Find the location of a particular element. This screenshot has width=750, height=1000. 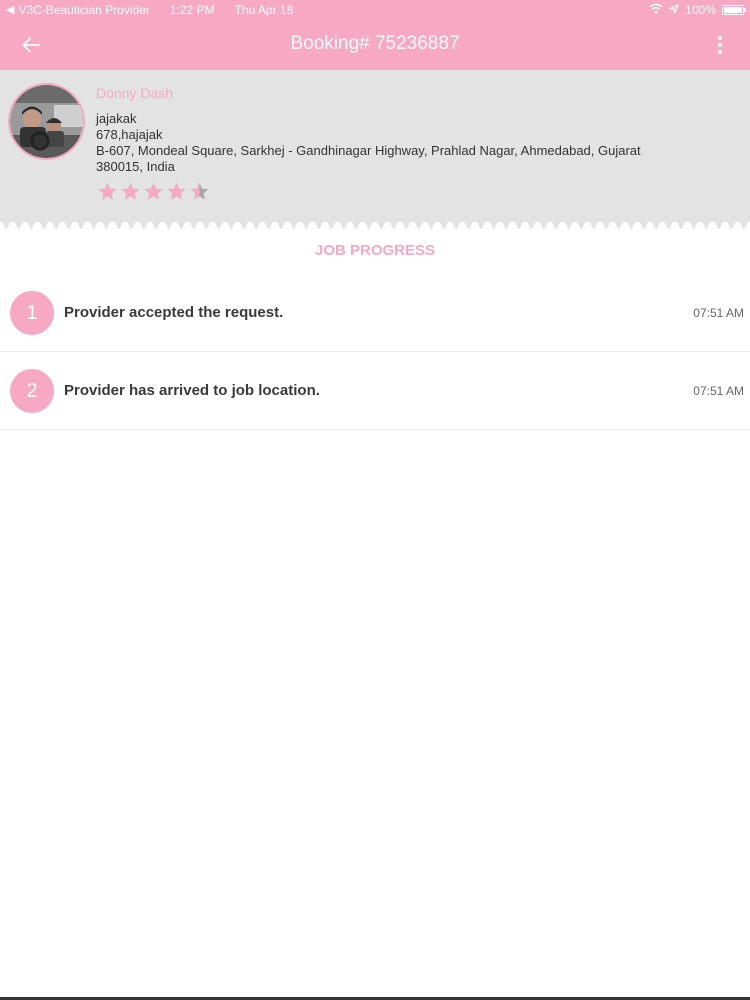

step-number-badge: 1 is located at coordinates (32, 313).